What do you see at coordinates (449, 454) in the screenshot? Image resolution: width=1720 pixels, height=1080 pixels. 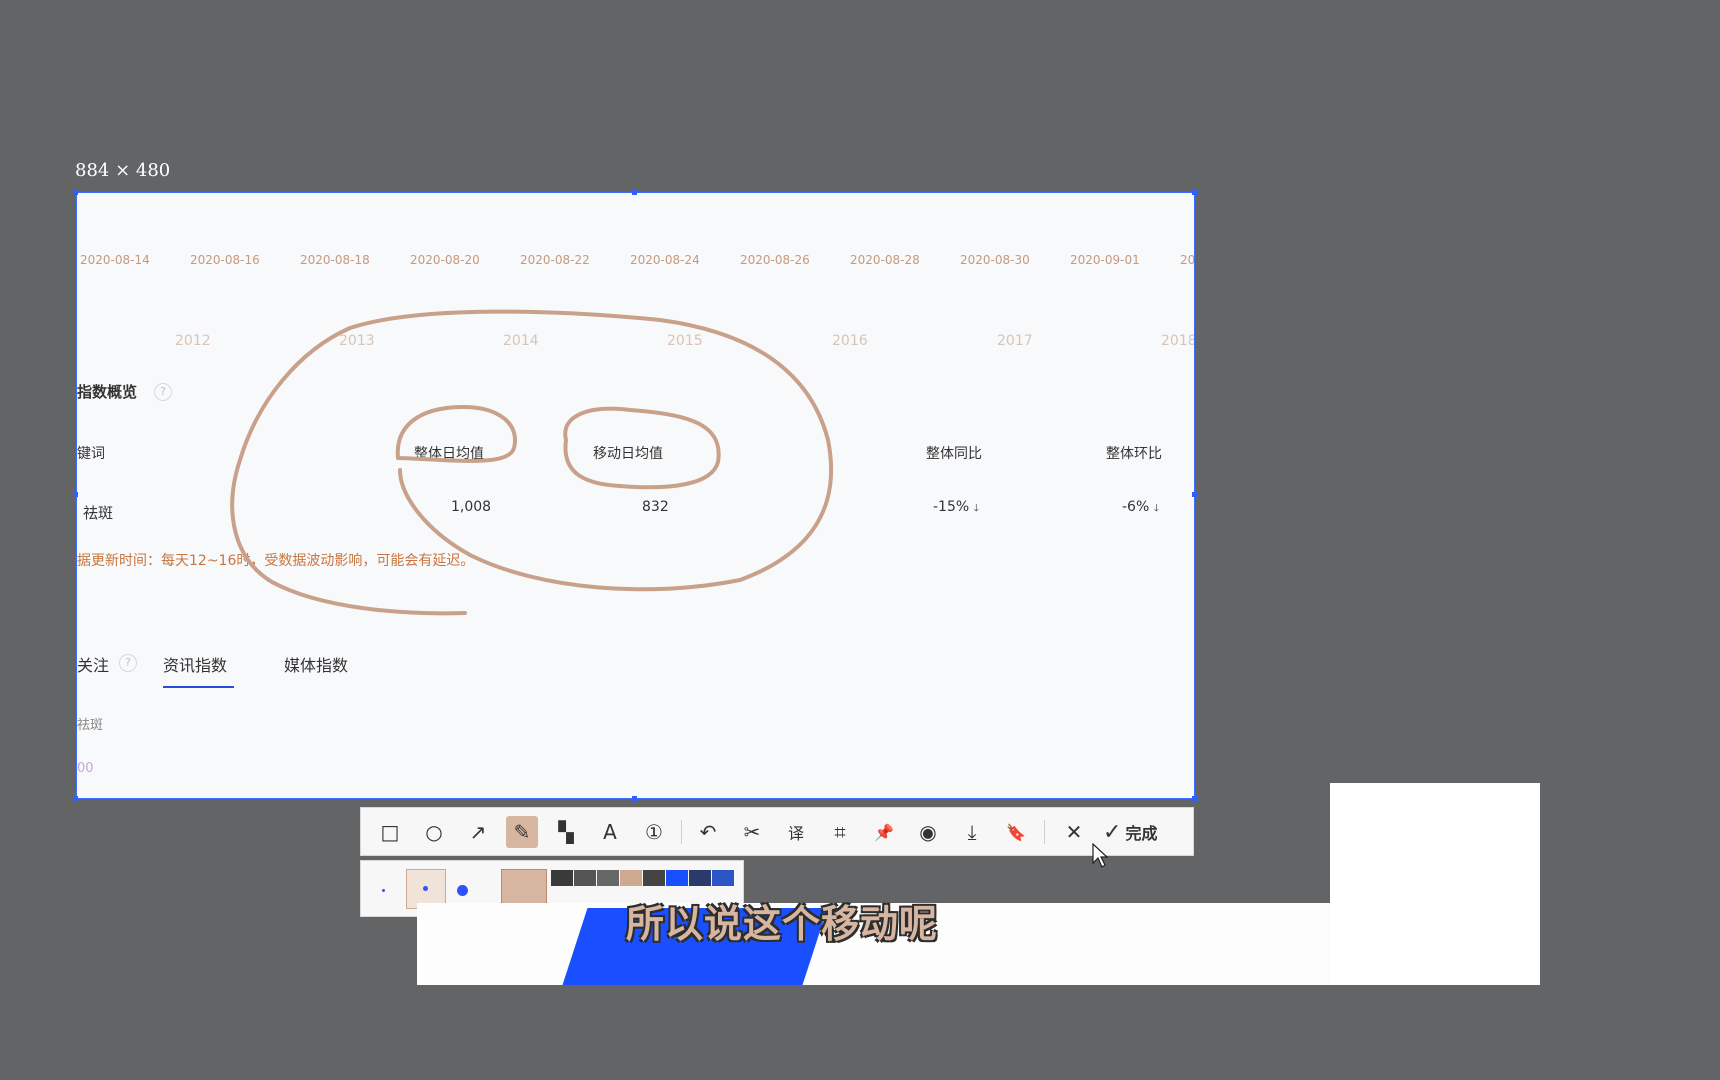 I see `column-overall-daily-avg: 整体日均值` at bounding box center [449, 454].